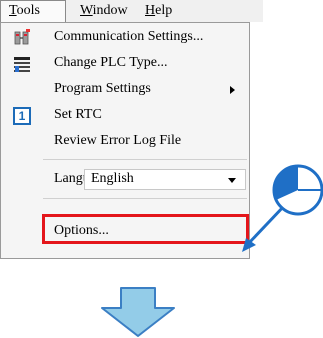 The height and width of the screenshot is (338, 323). I want to click on set-rtc-label: Set RTC, so click(78, 114).